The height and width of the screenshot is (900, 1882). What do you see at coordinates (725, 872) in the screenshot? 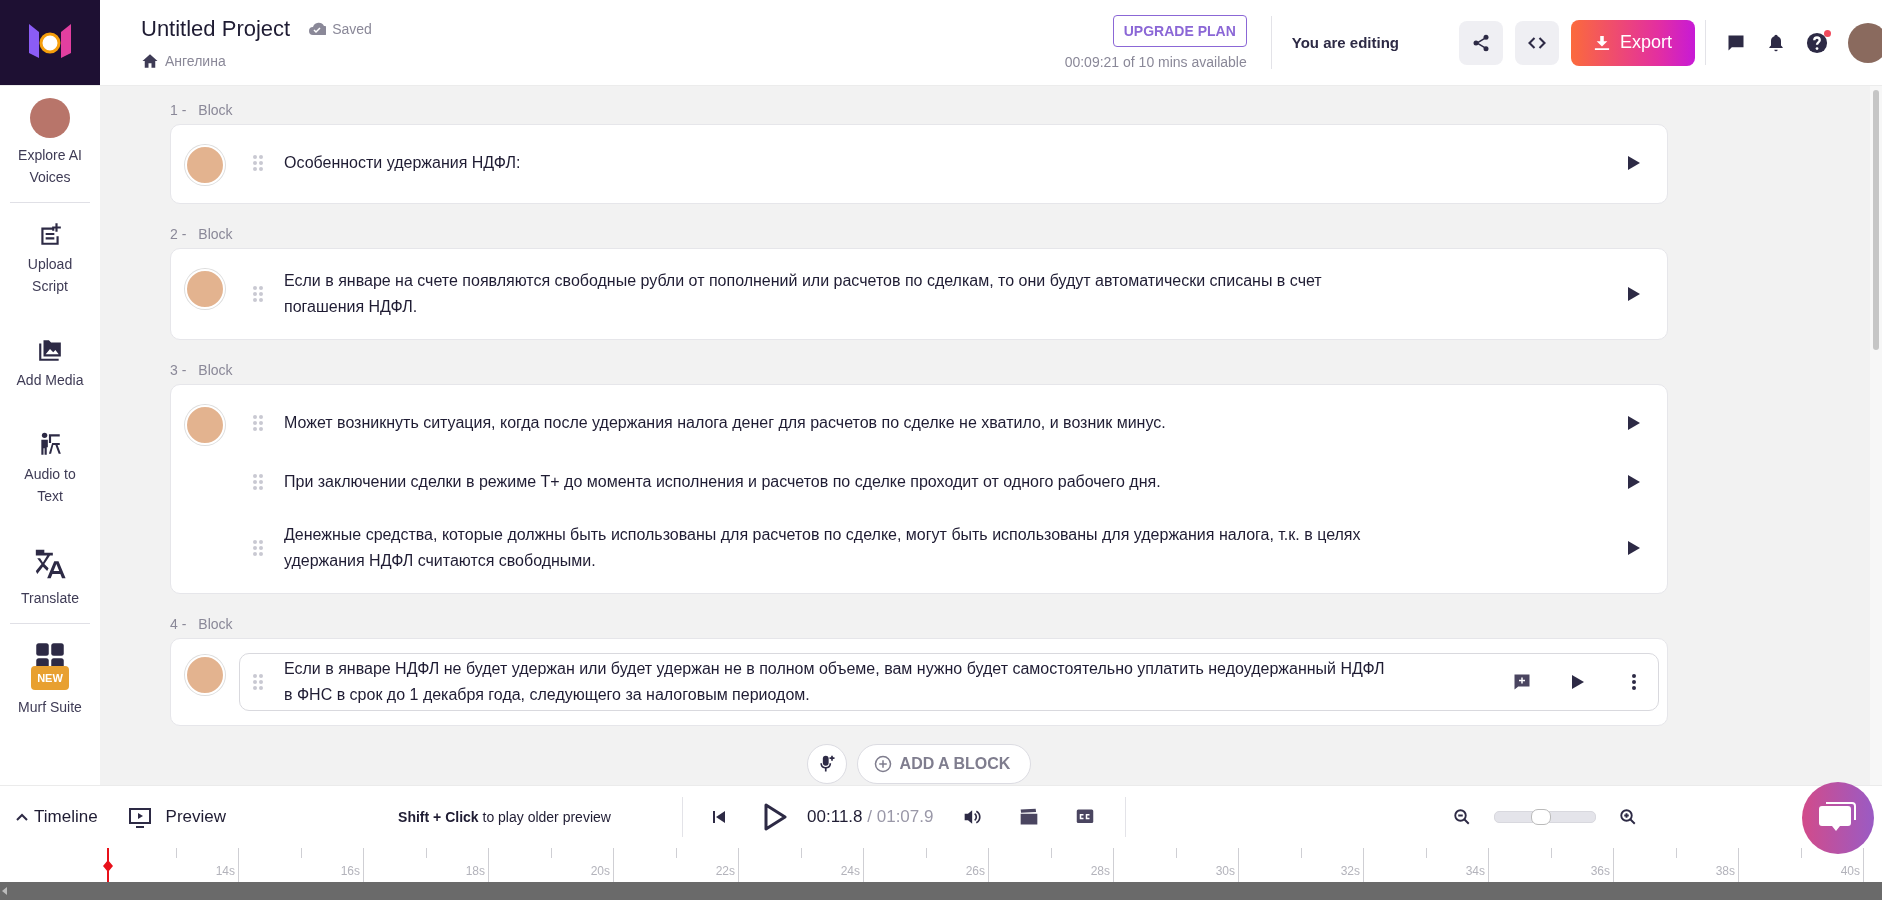
I see `time-tick-label: 22s` at bounding box center [725, 872].